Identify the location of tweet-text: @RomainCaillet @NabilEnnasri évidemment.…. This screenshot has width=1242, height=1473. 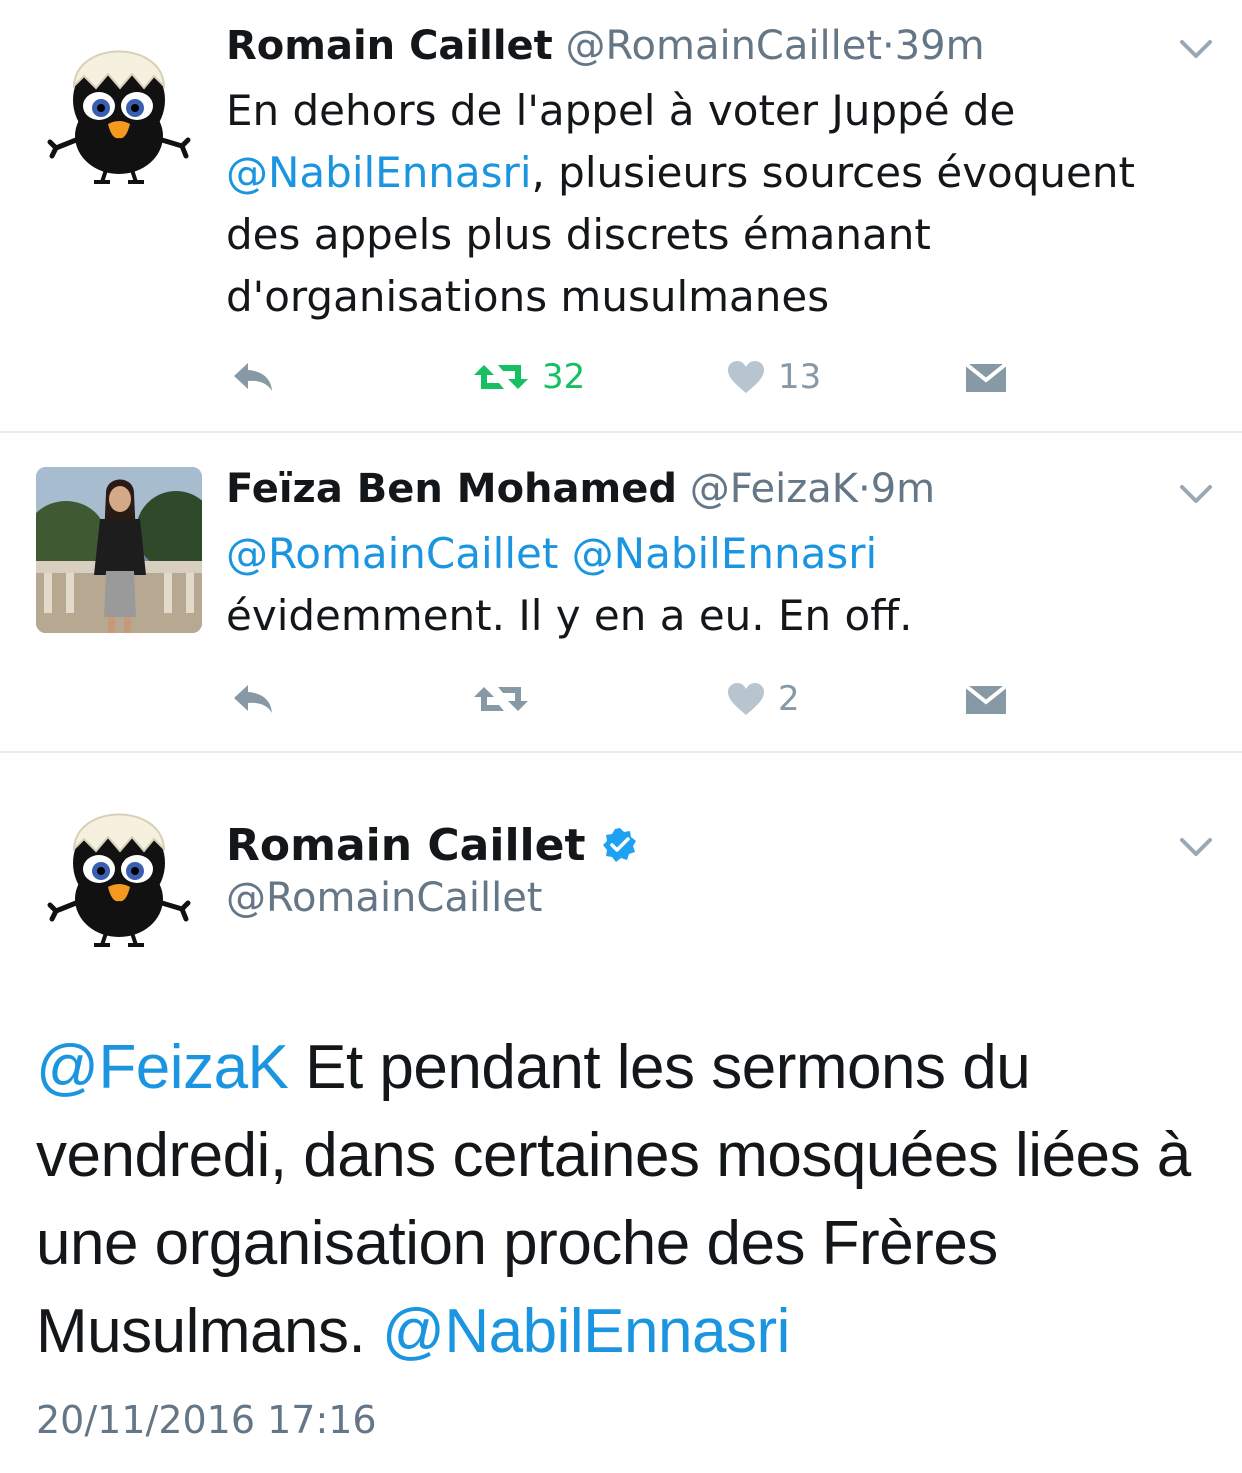
(721, 585).